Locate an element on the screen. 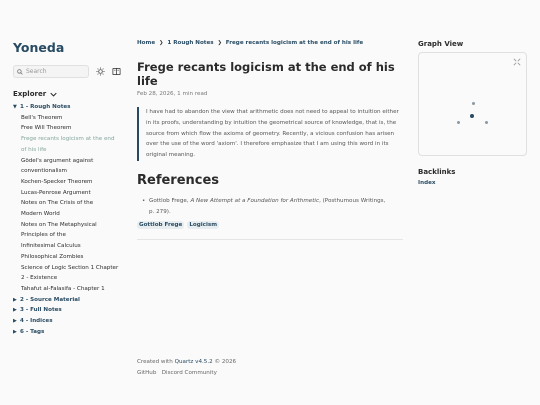 The width and height of the screenshot is (540, 405). explorer-file: 2 - Existence is located at coordinates (69, 278).